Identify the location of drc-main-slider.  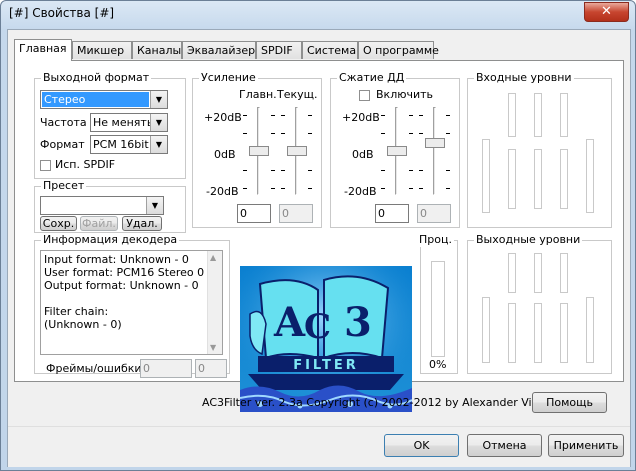
(397, 151).